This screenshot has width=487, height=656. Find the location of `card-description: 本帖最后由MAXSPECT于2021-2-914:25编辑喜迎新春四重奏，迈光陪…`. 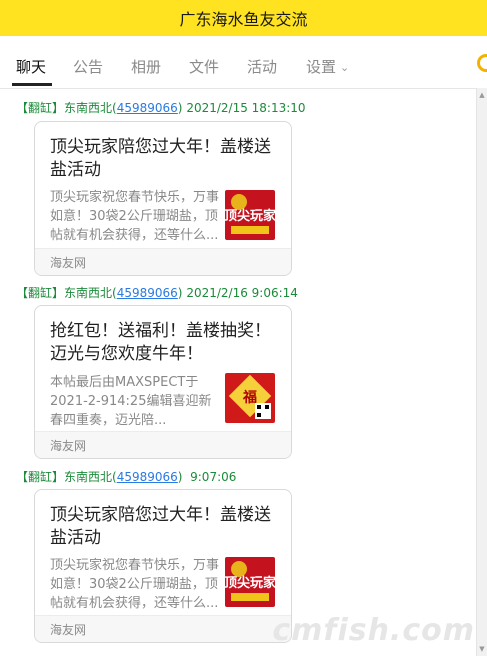

card-description: 本帖最后由MAXSPECT于2021-2-914:25编辑喜迎新春四重奏，迈光陪… is located at coordinates (131, 401).